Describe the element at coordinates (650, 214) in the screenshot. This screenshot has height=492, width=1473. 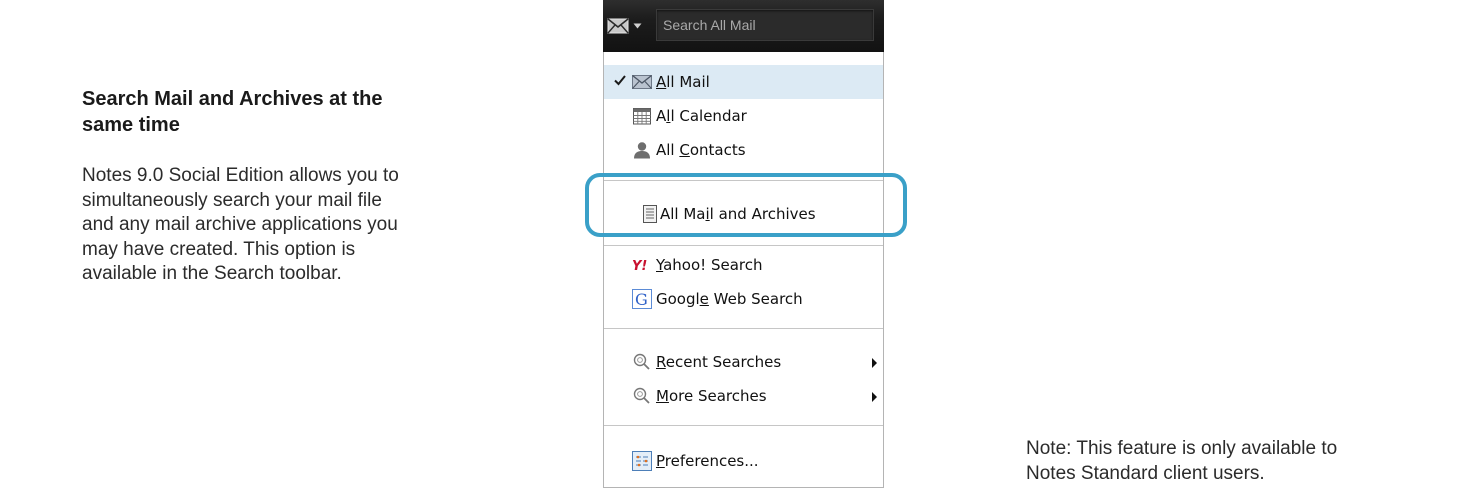
I see `document-icon` at that location.